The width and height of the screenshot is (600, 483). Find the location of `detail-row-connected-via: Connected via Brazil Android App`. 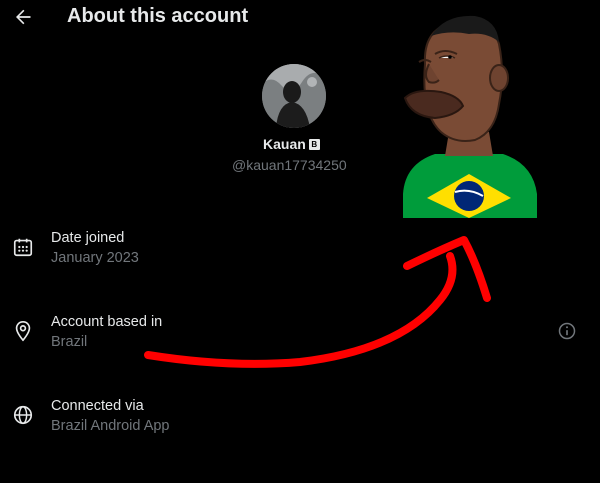

detail-row-connected-via: Connected via Brazil Android App is located at coordinates (300, 426).